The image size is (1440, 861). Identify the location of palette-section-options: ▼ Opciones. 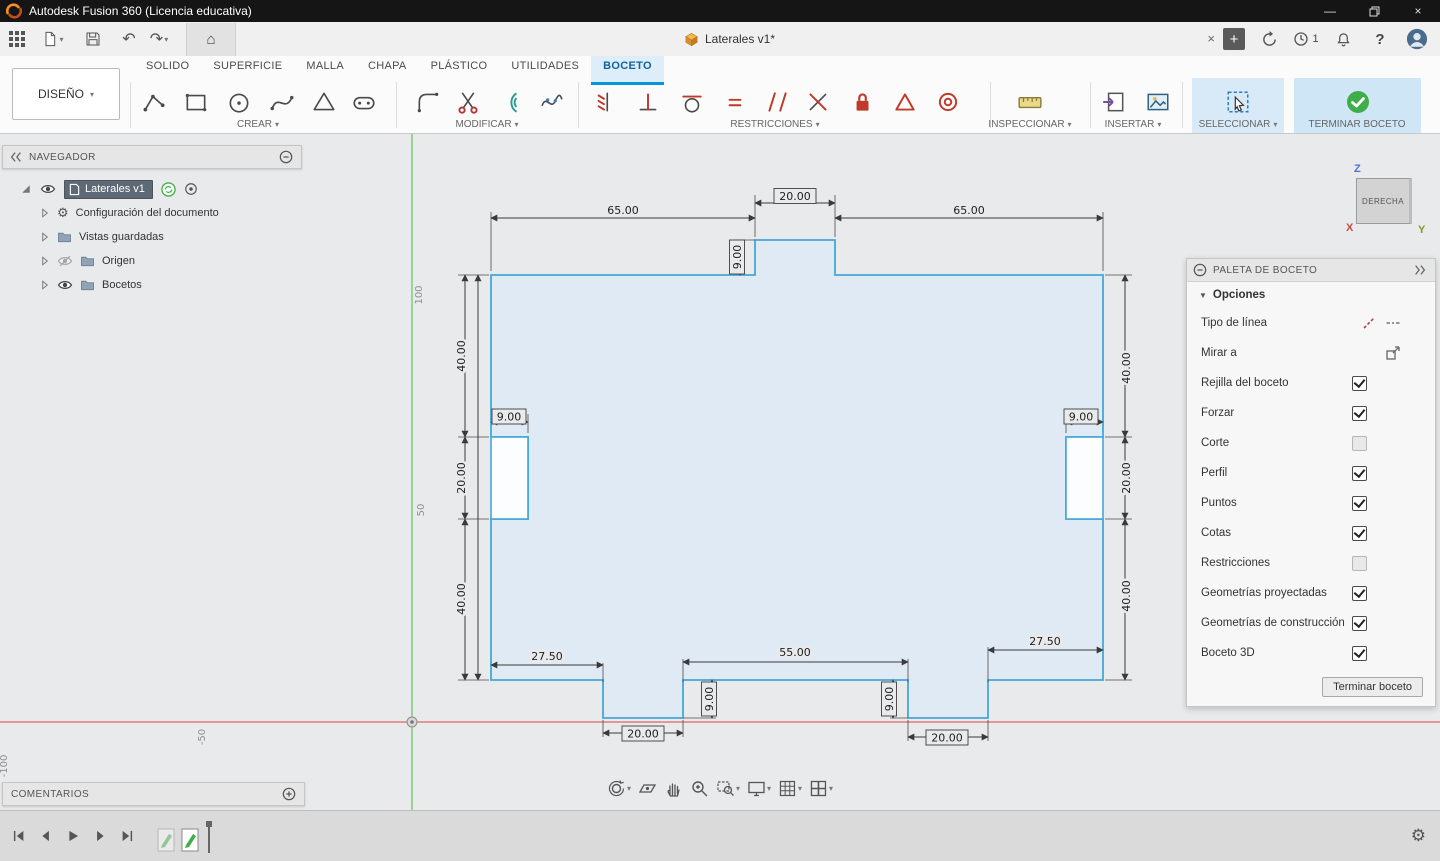
(1311, 295).